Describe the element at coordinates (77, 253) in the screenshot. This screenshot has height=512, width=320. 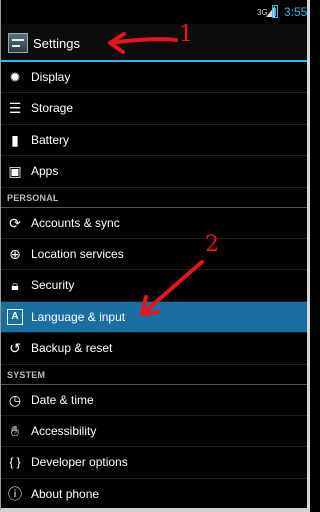
I see `settings-item-label: Location services` at that location.